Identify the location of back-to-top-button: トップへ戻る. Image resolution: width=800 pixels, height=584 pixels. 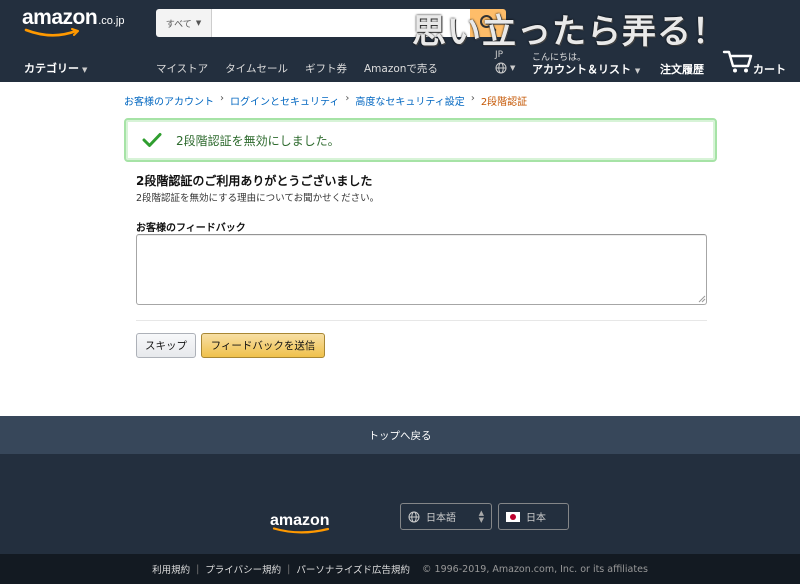
(400, 435).